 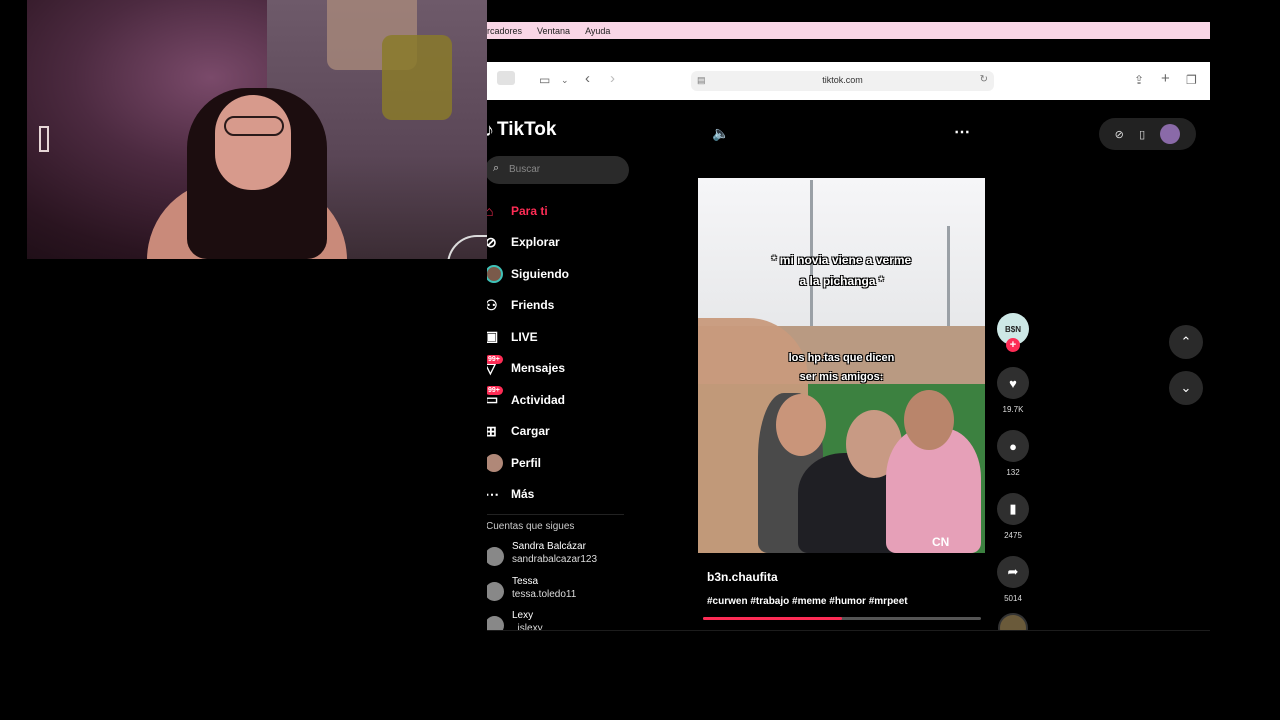 I want to click on comment-count: 132, so click(x=1013, y=472).